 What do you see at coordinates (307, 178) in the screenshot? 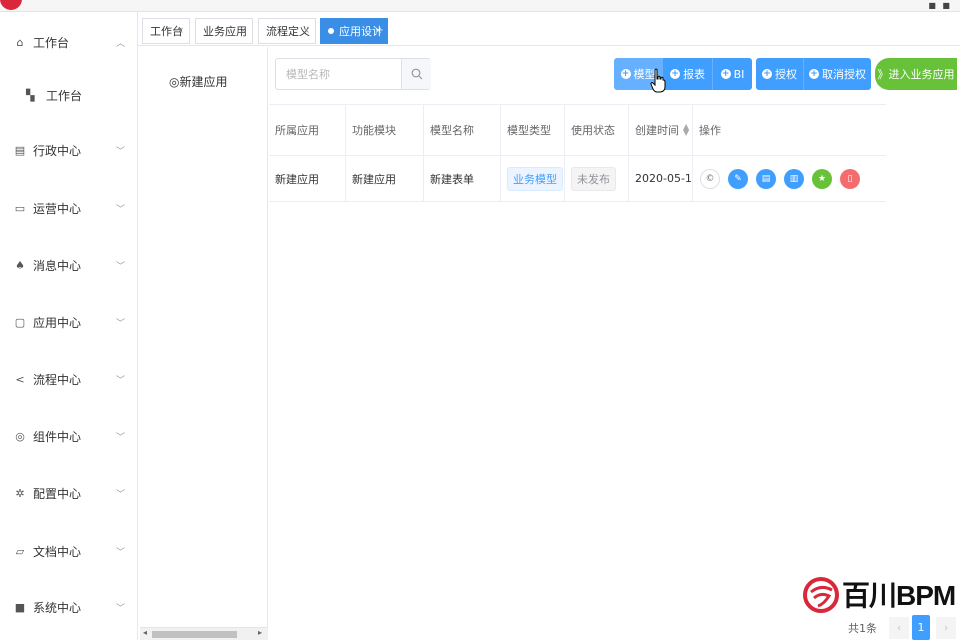
I see `cell-app: 新建应用` at bounding box center [307, 178].